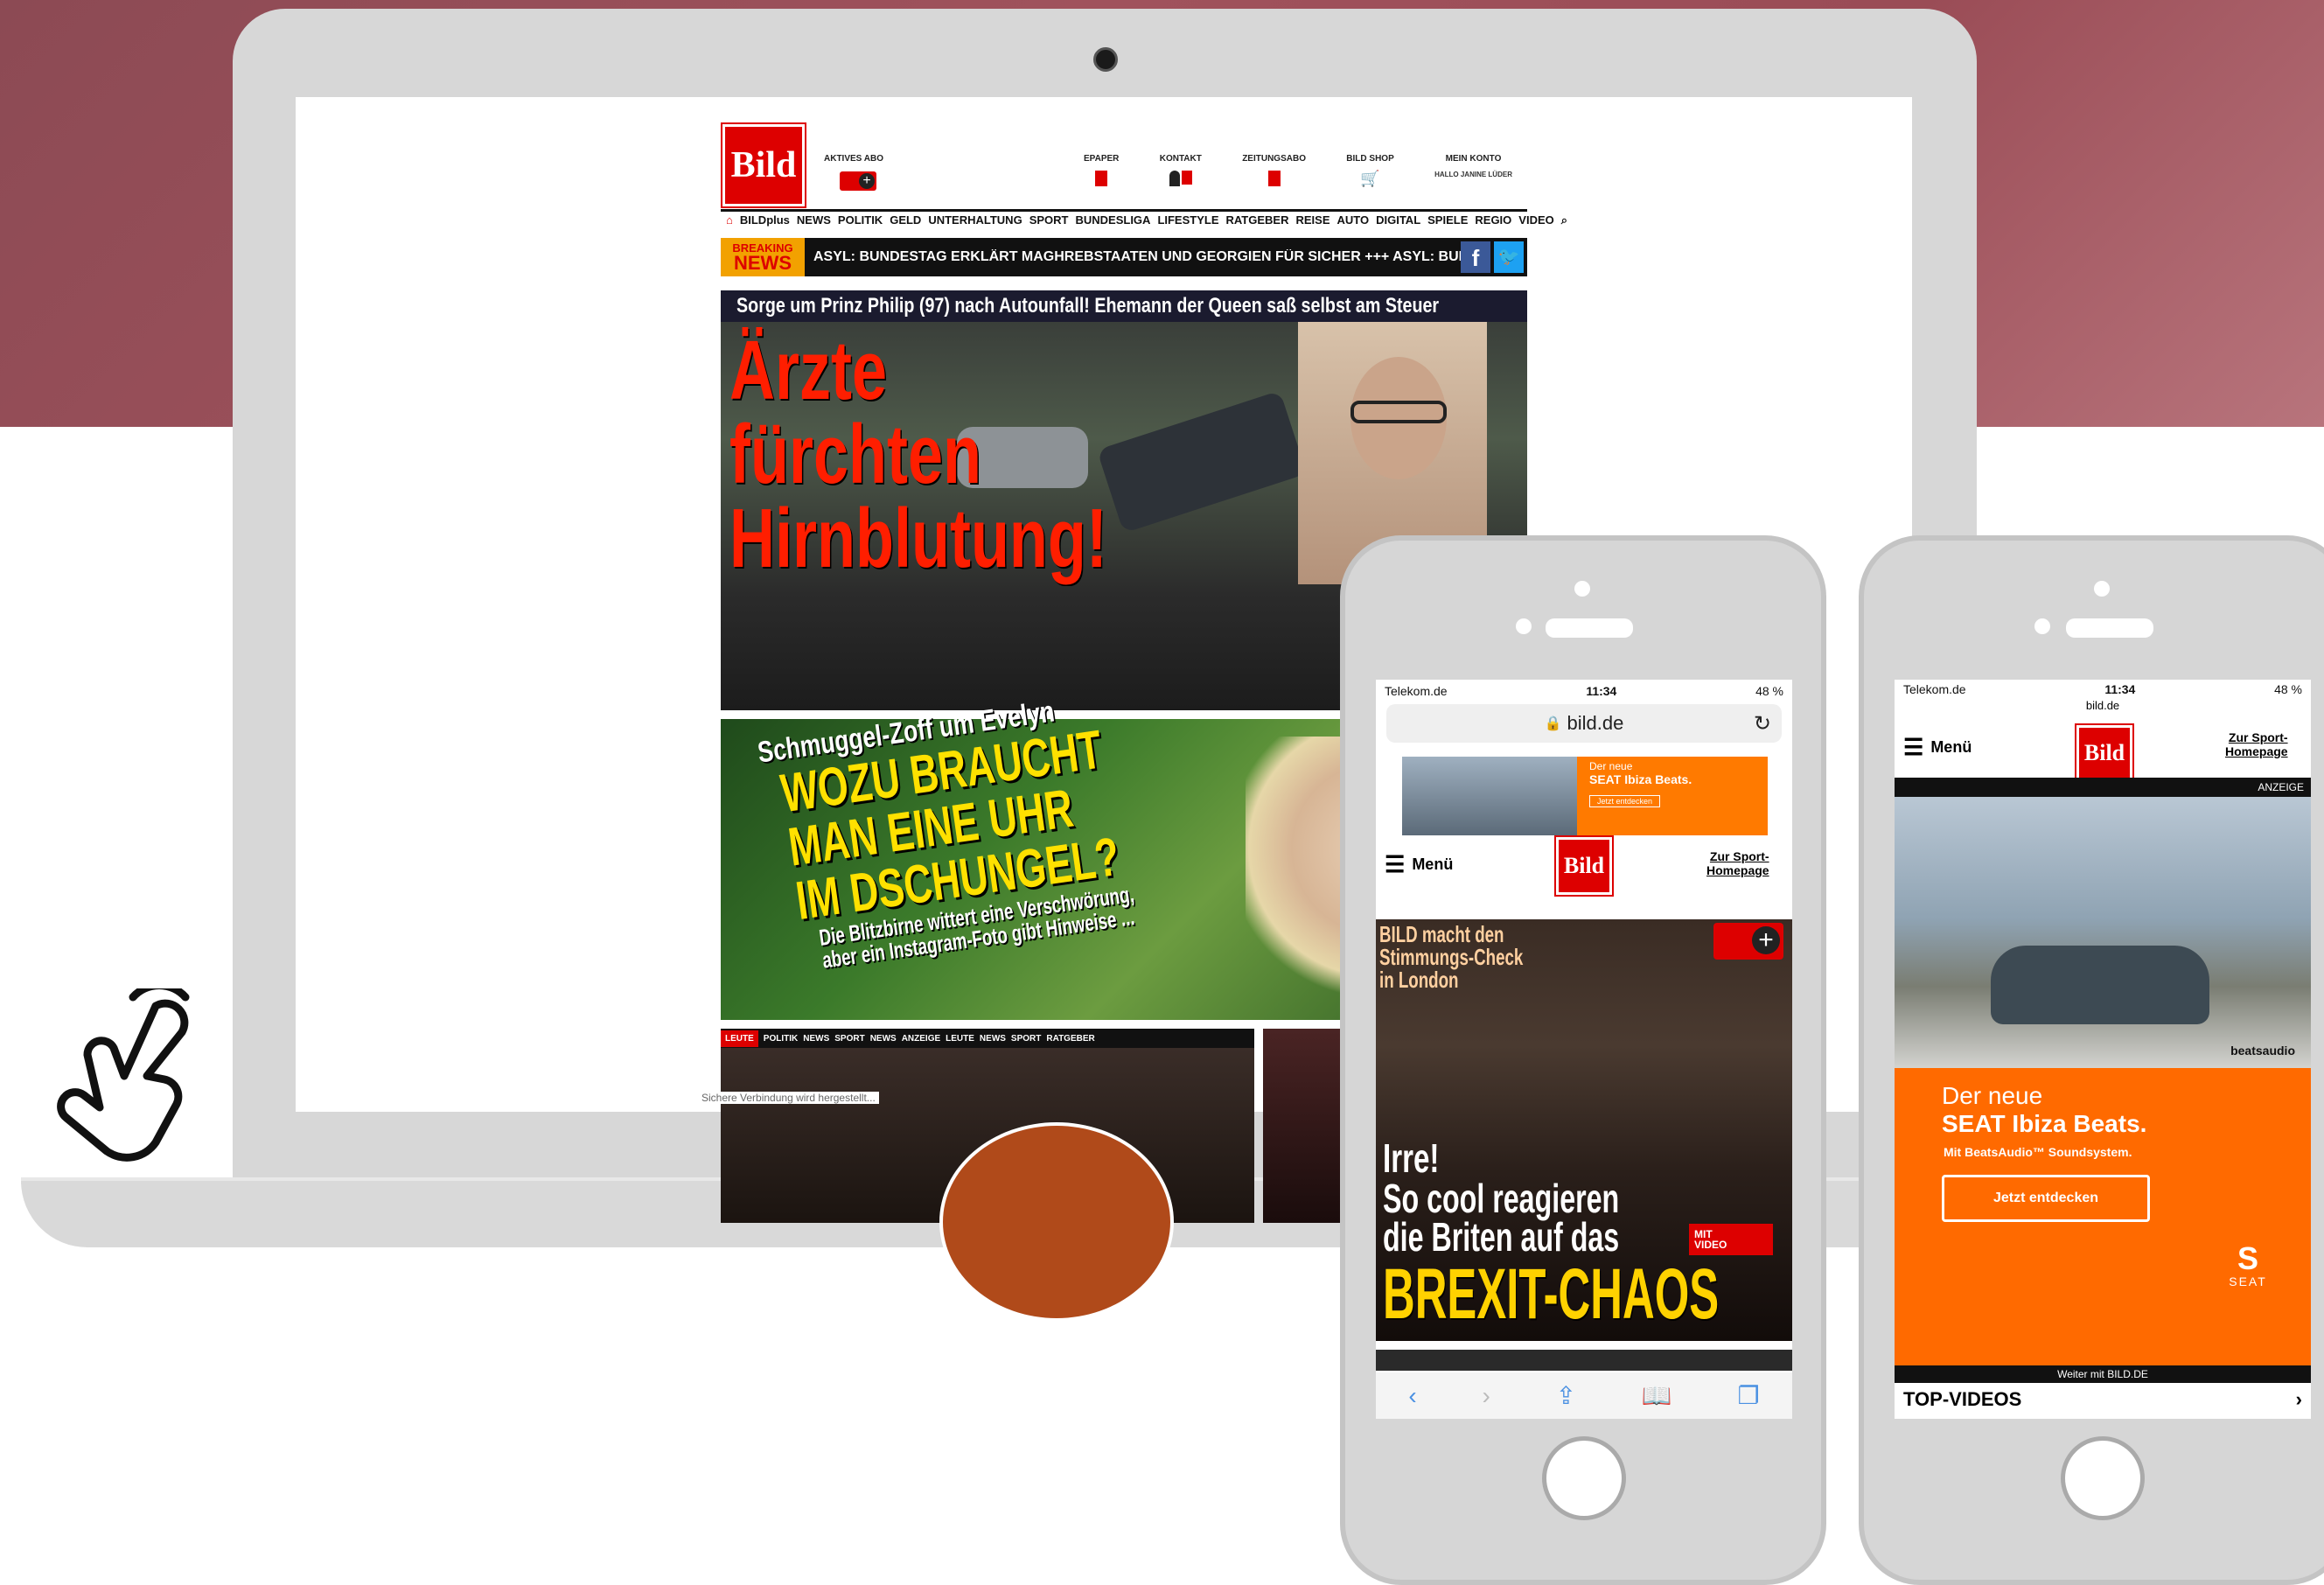 The width and height of the screenshot is (2324, 1585). Describe the element at coordinates (781, 1039) in the screenshot. I see `tab-politik: POLITIK` at that location.